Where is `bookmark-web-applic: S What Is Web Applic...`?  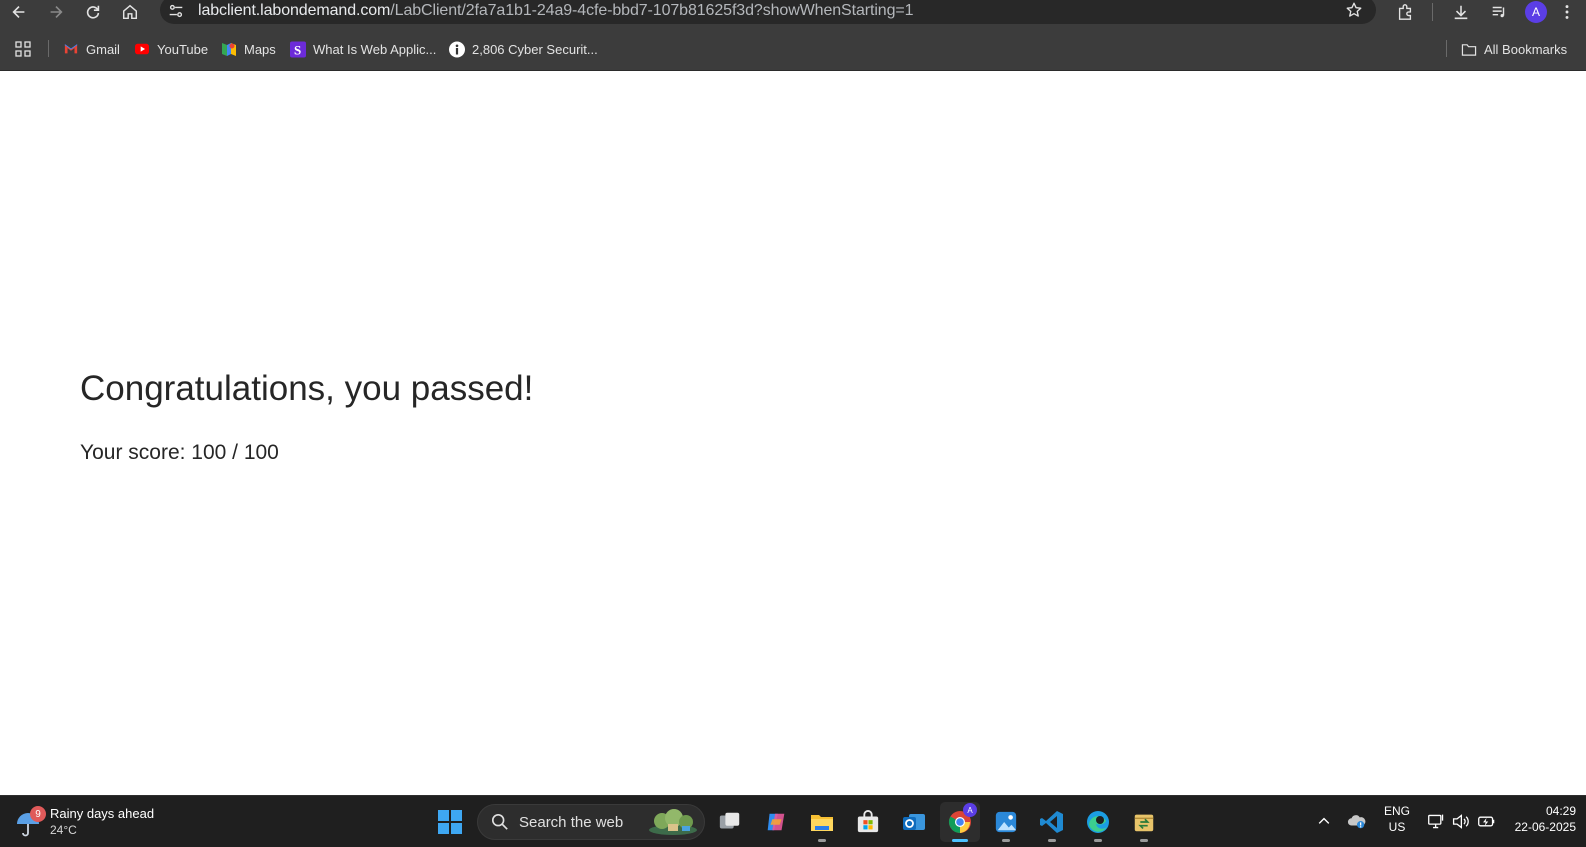 bookmark-web-applic: S What Is Web Applic... is located at coordinates (363, 49).